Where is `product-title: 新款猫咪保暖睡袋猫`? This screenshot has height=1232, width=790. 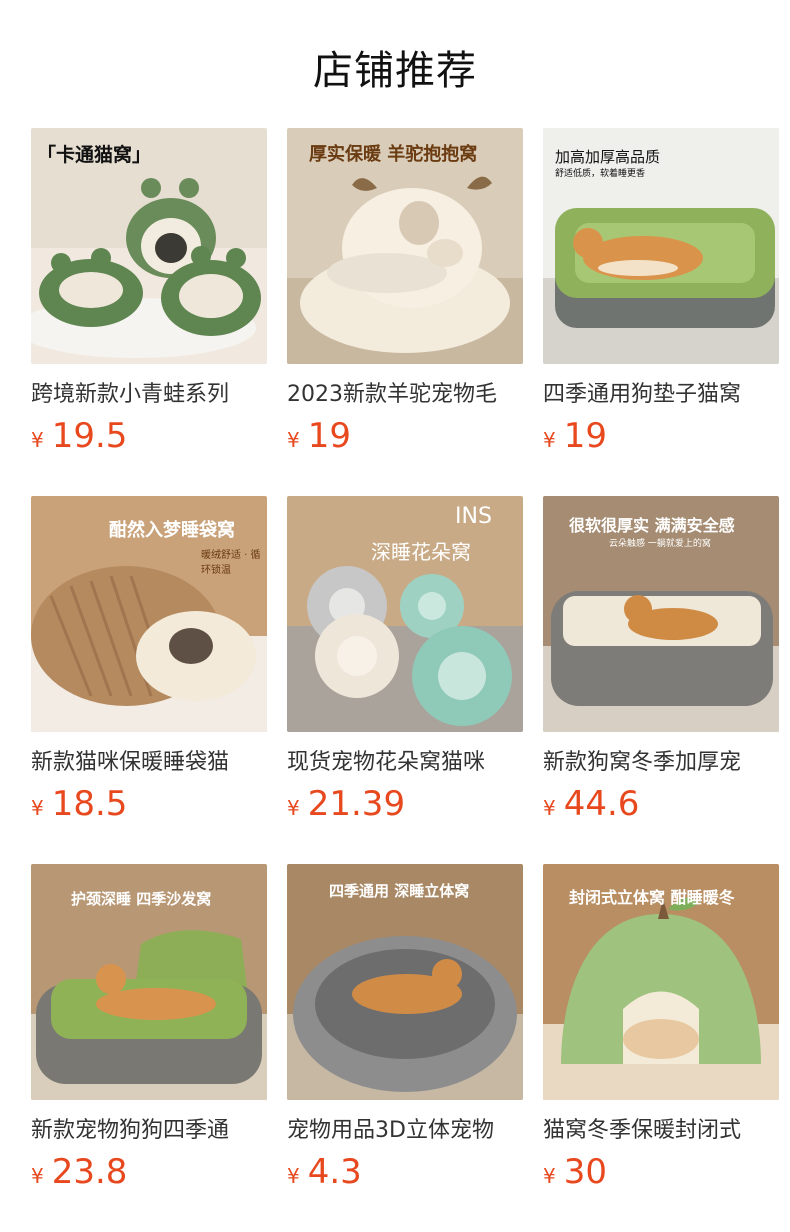 product-title: 新款猫咪保暖睡袋猫 is located at coordinates (149, 760).